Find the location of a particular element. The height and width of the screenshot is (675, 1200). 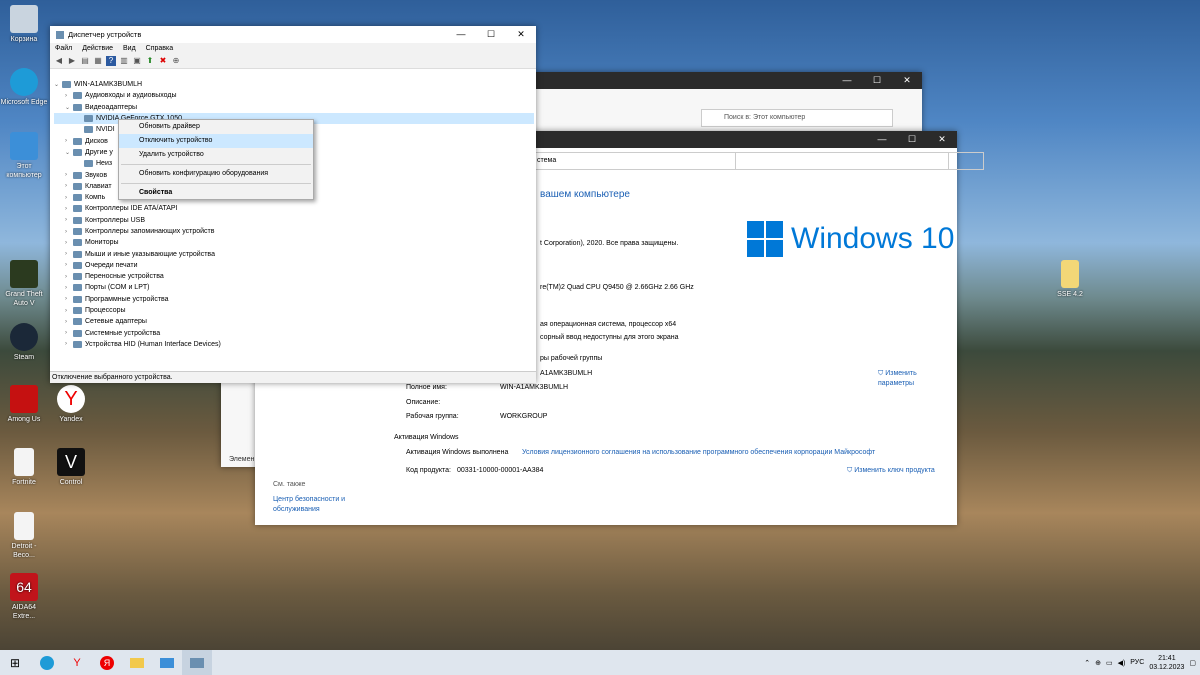

menu-file: Файл is located at coordinates (63, 48).